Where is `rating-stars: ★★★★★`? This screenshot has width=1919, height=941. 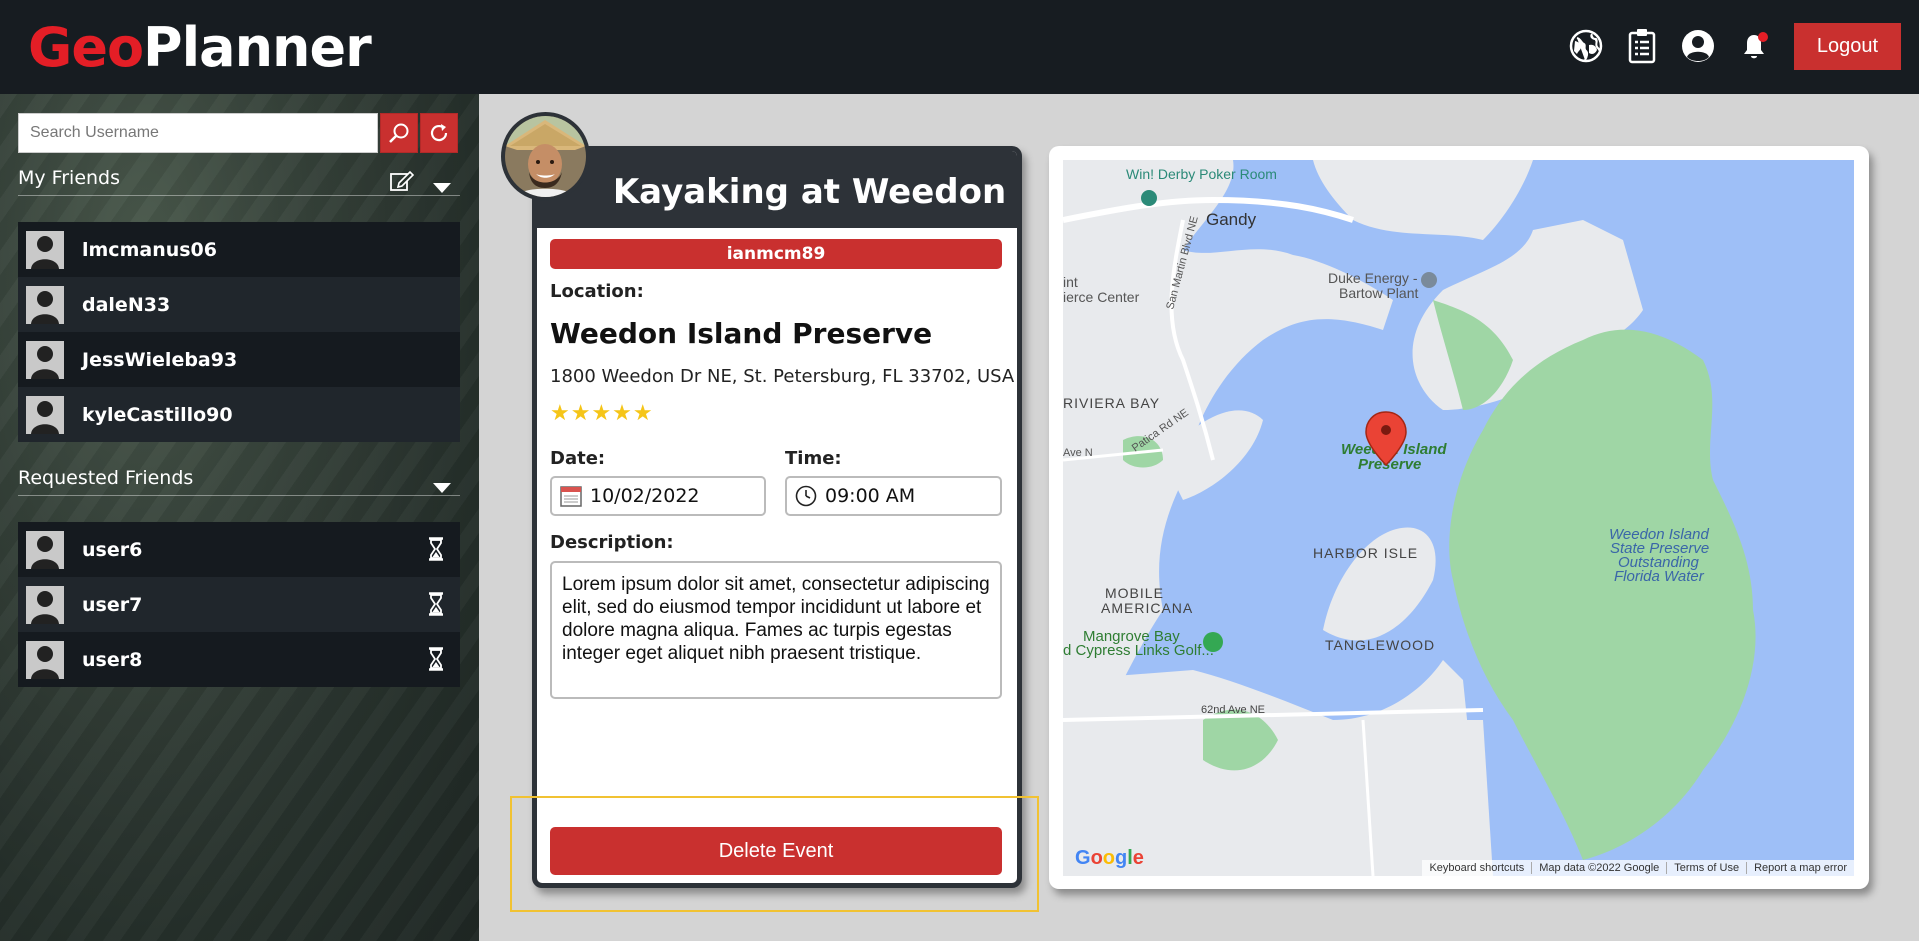
rating-stars: ★★★★★ is located at coordinates (602, 413).